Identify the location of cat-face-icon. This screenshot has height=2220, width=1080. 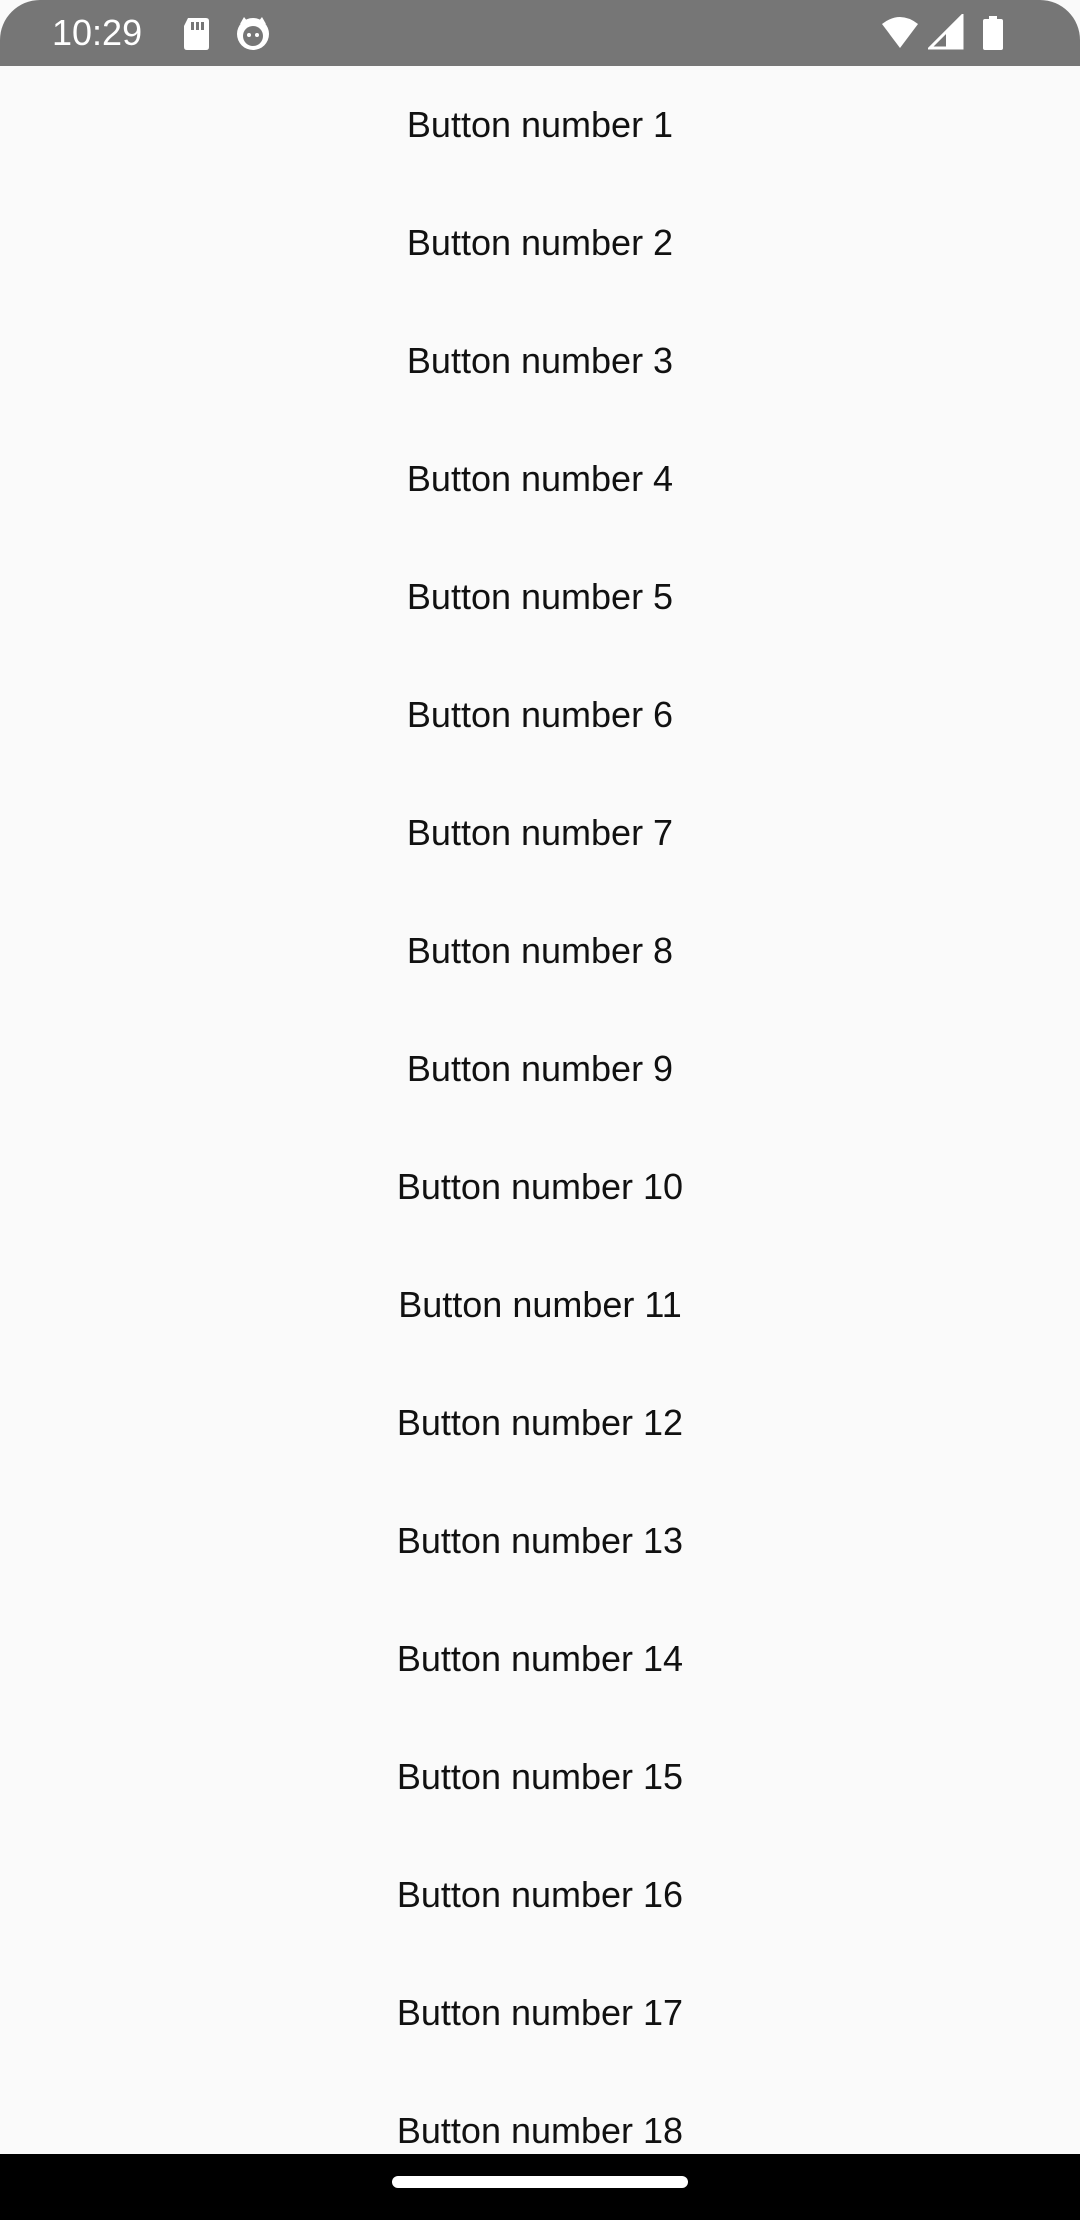
(253, 33).